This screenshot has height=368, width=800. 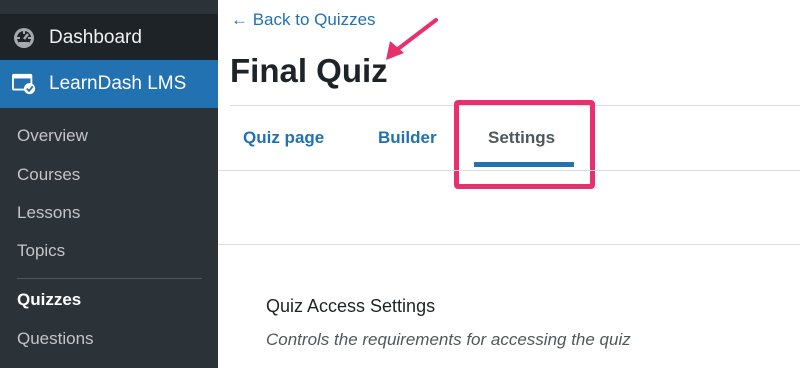 I want to click on sidebar-item-lessons: Lessons, so click(x=48, y=213).